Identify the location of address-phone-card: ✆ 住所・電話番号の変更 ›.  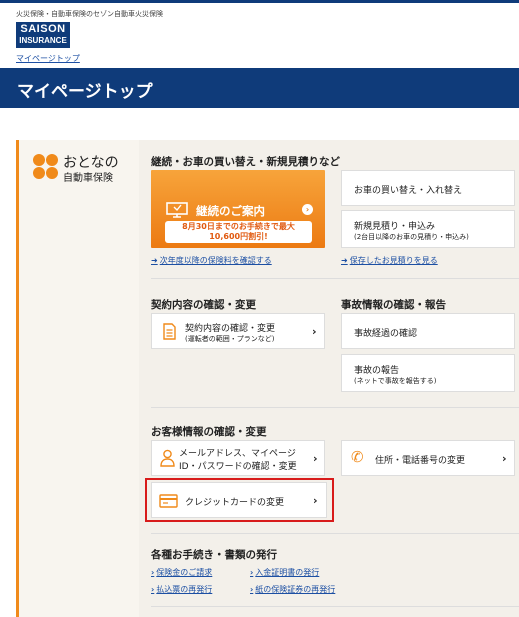
(428, 458).